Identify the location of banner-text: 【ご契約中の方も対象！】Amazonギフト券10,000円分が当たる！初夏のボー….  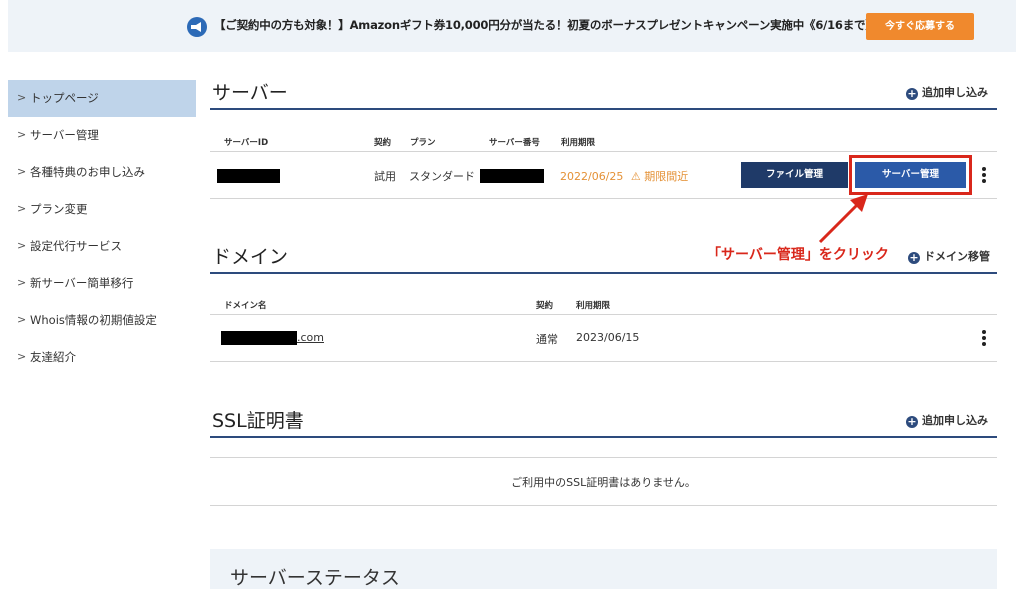
(545, 25).